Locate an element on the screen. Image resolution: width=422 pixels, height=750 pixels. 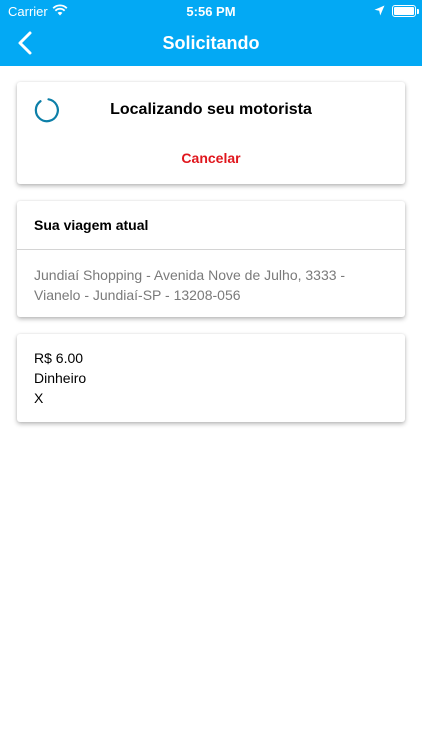
app-header: Carrier 5:56 PM Solicitando is located at coordinates (211, 33).